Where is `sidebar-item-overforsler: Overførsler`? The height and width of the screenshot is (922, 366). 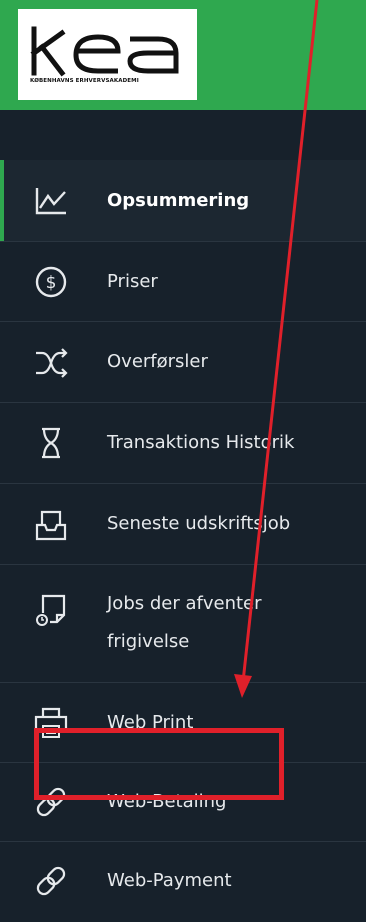
sidebar-item-overforsler: Overførsler is located at coordinates (183, 362).